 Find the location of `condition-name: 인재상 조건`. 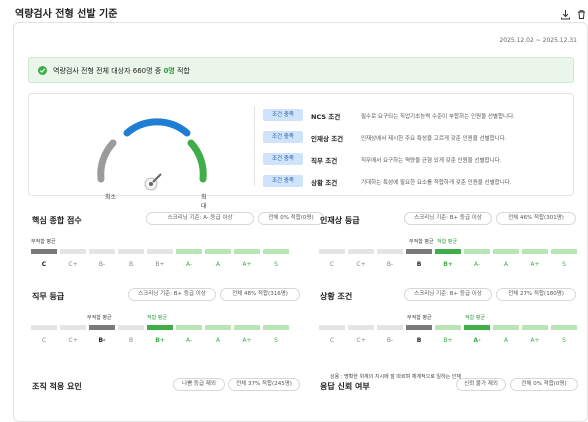

condition-name: 인재상 조건 is located at coordinates (327, 139).